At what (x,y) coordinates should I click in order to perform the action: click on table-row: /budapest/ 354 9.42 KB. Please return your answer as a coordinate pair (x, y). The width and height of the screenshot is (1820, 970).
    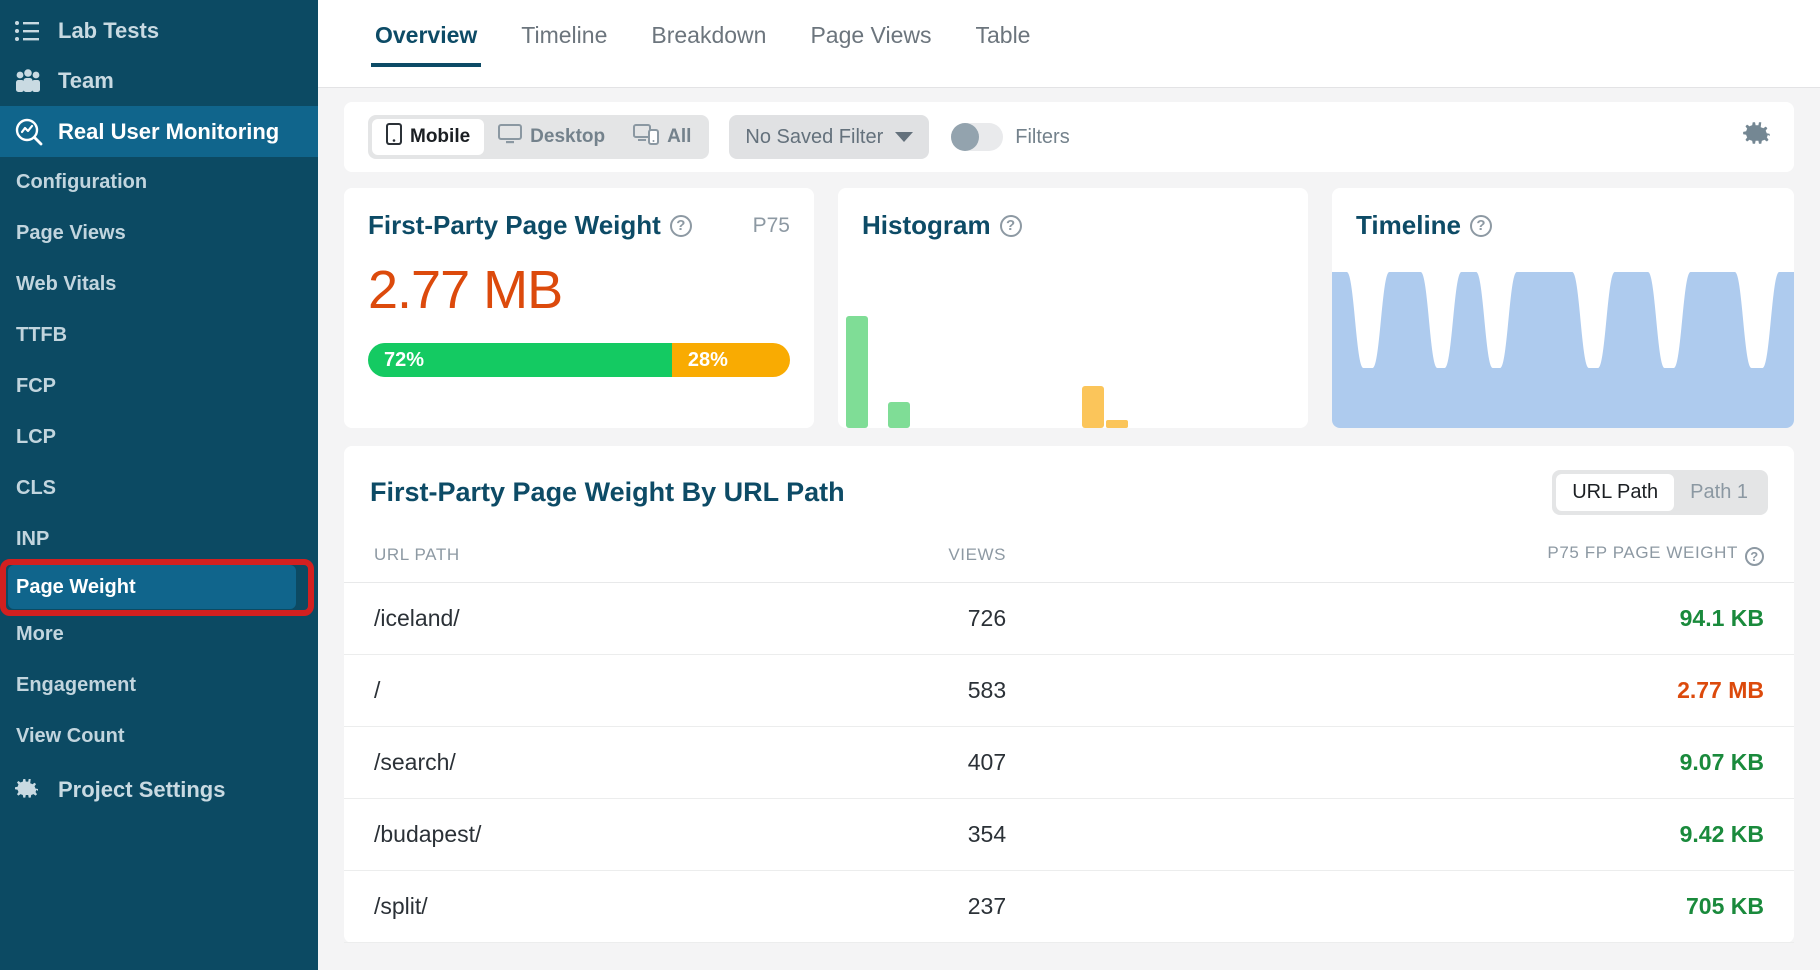
    Looking at the image, I should click on (1069, 834).